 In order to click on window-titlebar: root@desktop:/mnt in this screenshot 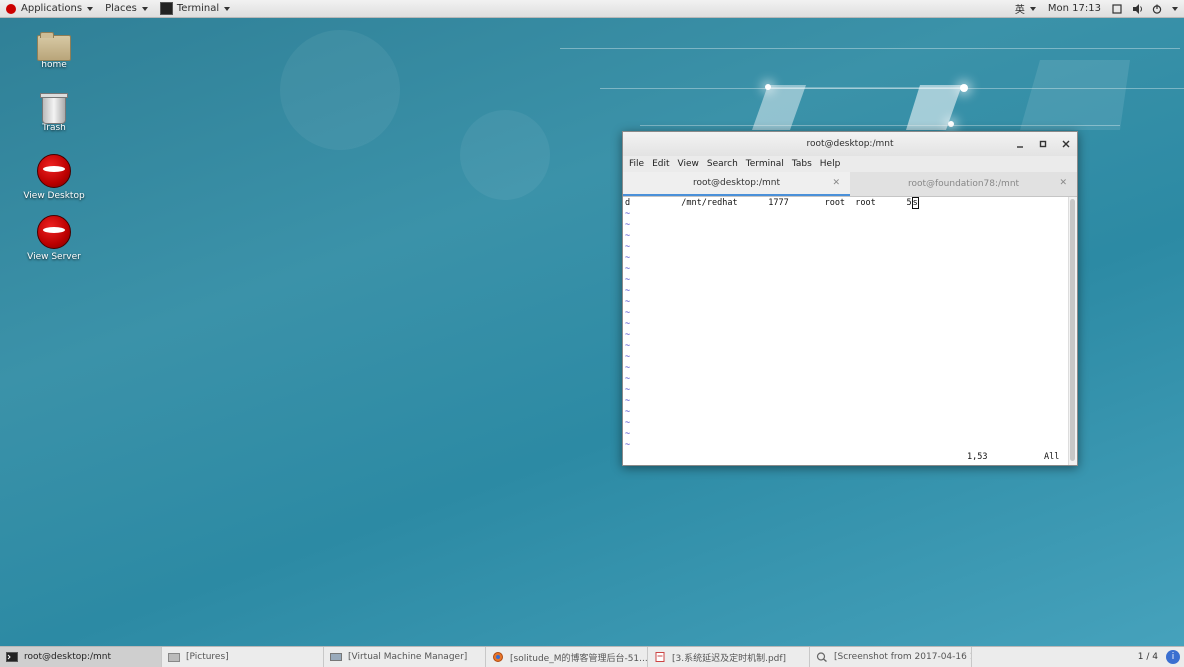, I will do `click(850, 144)`.